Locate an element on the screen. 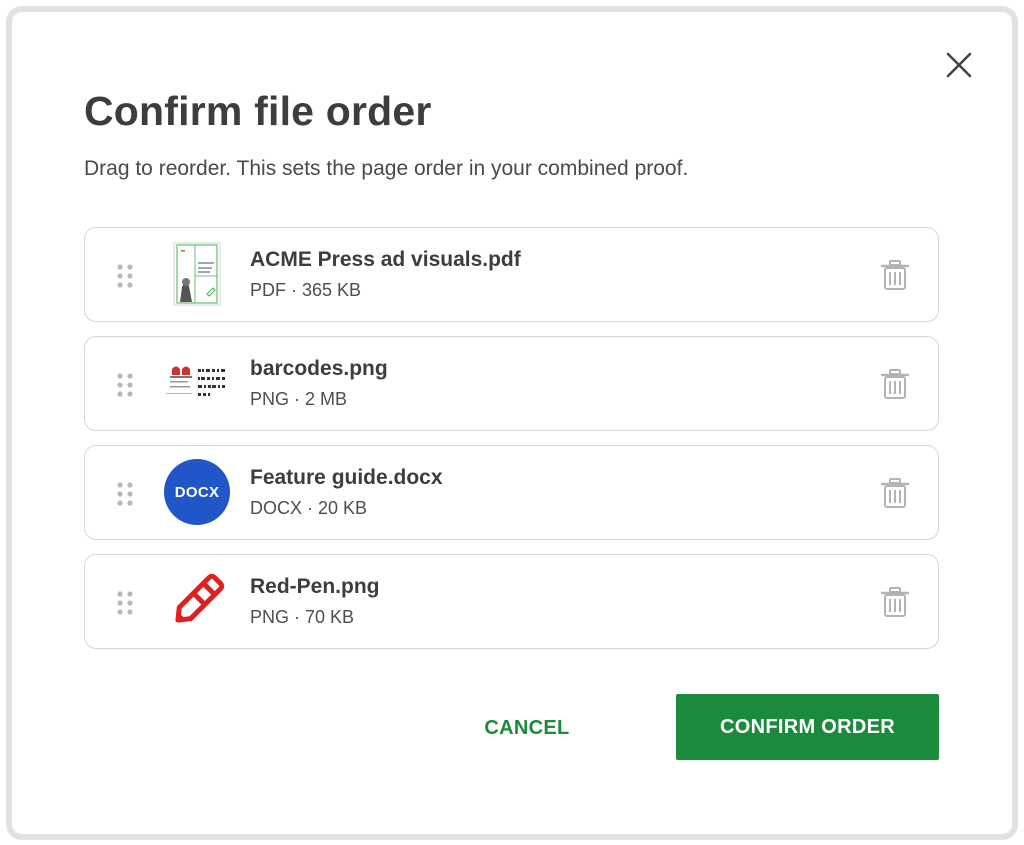  docx-badge: DOCX is located at coordinates (197, 492).